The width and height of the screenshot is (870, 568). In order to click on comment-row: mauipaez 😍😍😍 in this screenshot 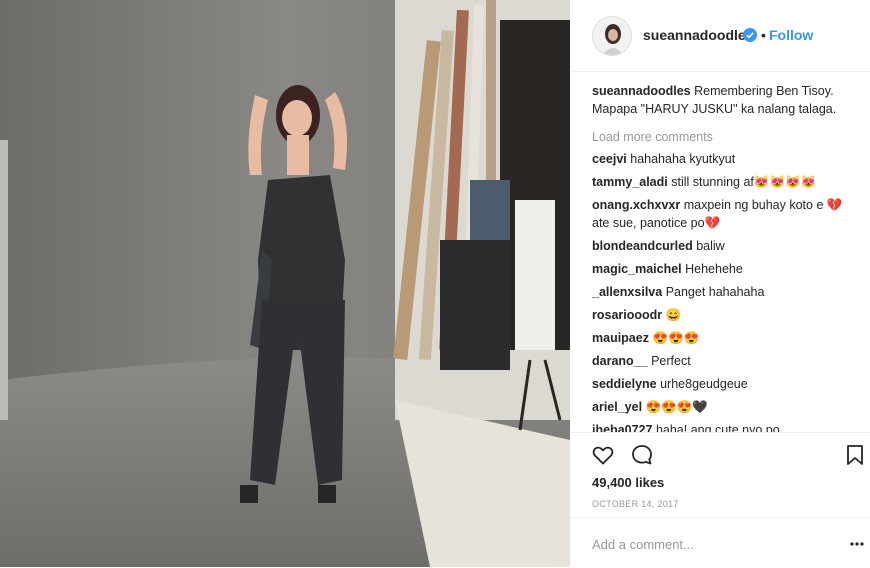, I will do `click(723, 338)`.